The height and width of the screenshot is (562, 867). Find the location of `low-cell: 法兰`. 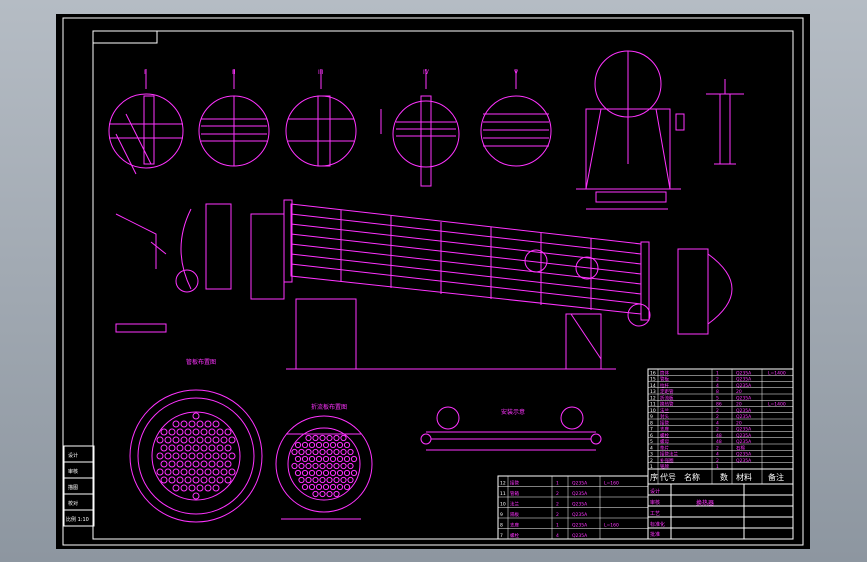

low-cell: 法兰 is located at coordinates (514, 504).